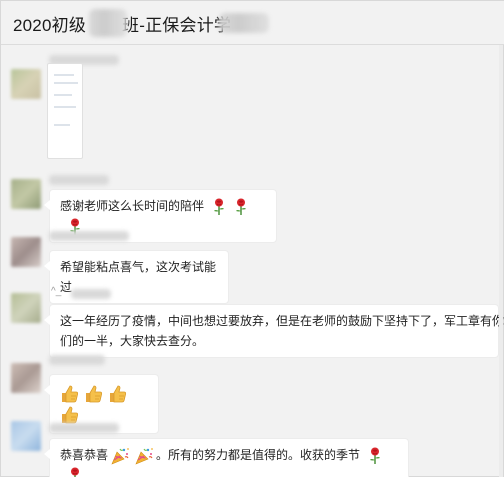  What do you see at coordinates (132, 206) in the screenshot?
I see `message-text: 感谢老师这么长时间的陪伴` at bounding box center [132, 206].